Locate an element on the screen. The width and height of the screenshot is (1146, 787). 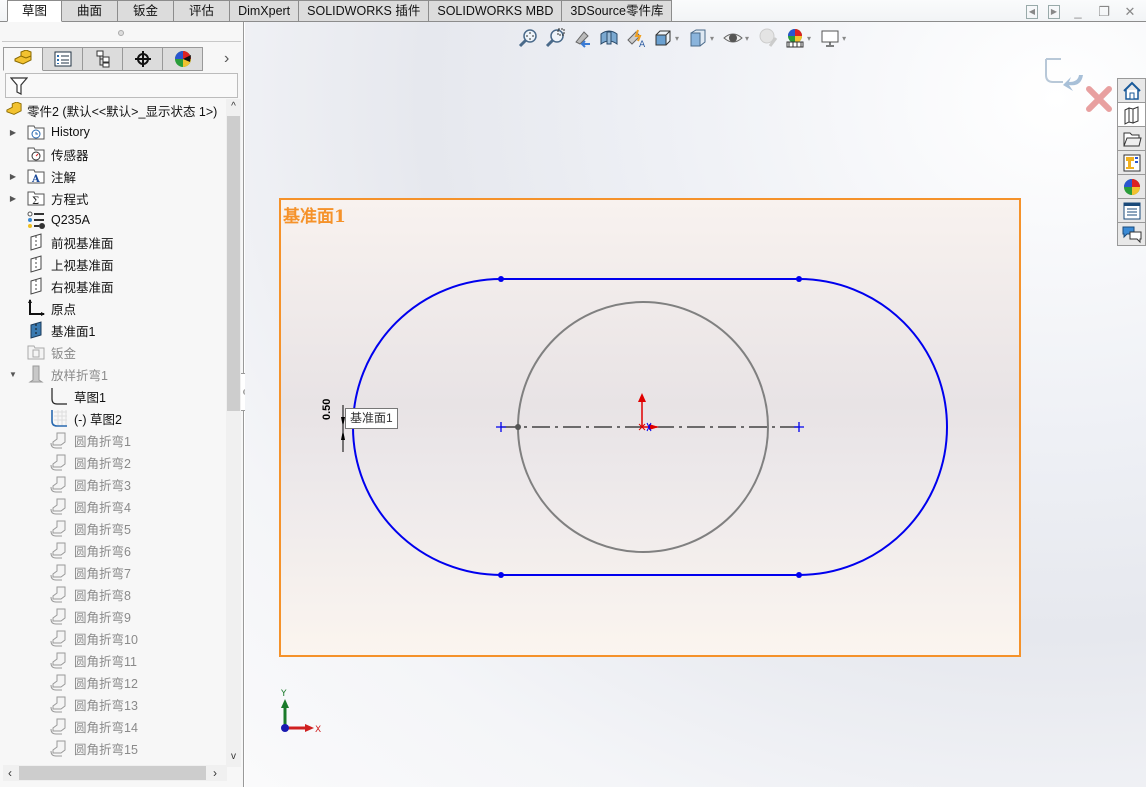
tree-item-label: Q235A is located at coordinates (70, 220).